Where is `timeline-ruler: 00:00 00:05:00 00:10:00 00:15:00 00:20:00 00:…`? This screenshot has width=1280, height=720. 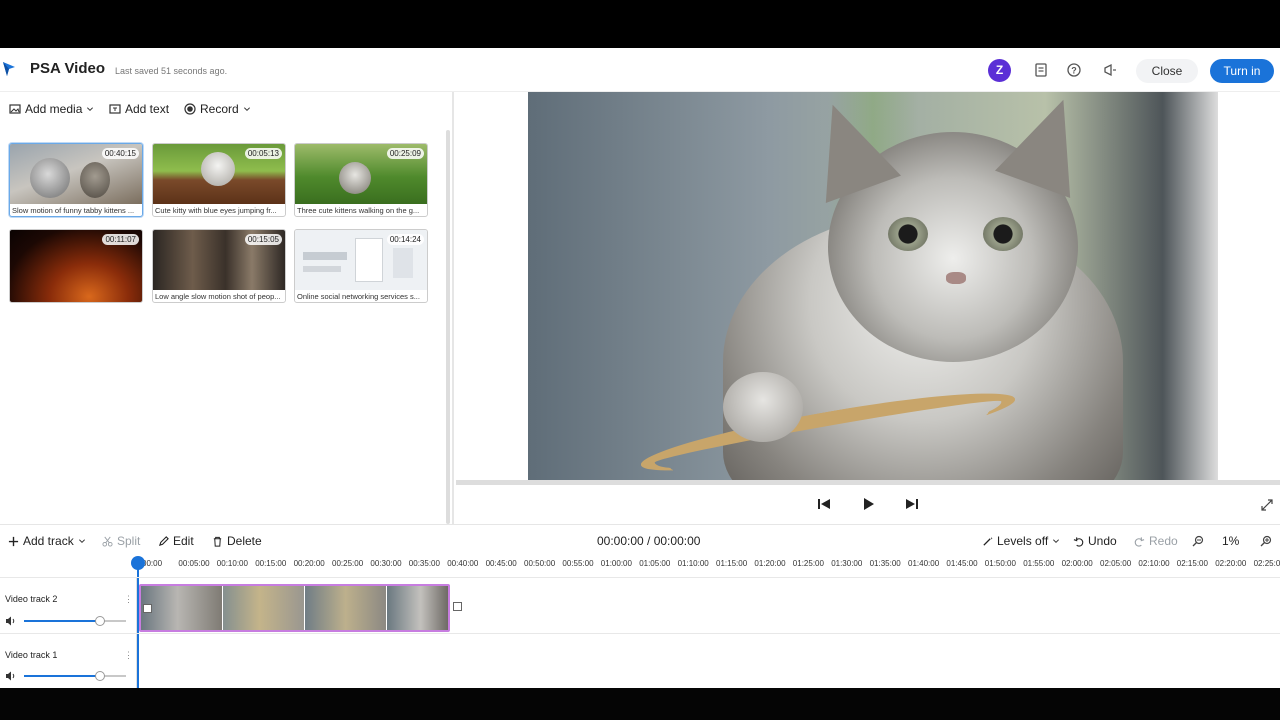
timeline-ruler: 00:00 00:05:00 00:10:00 00:15:00 00:20:00 00:… is located at coordinates (709, 565).